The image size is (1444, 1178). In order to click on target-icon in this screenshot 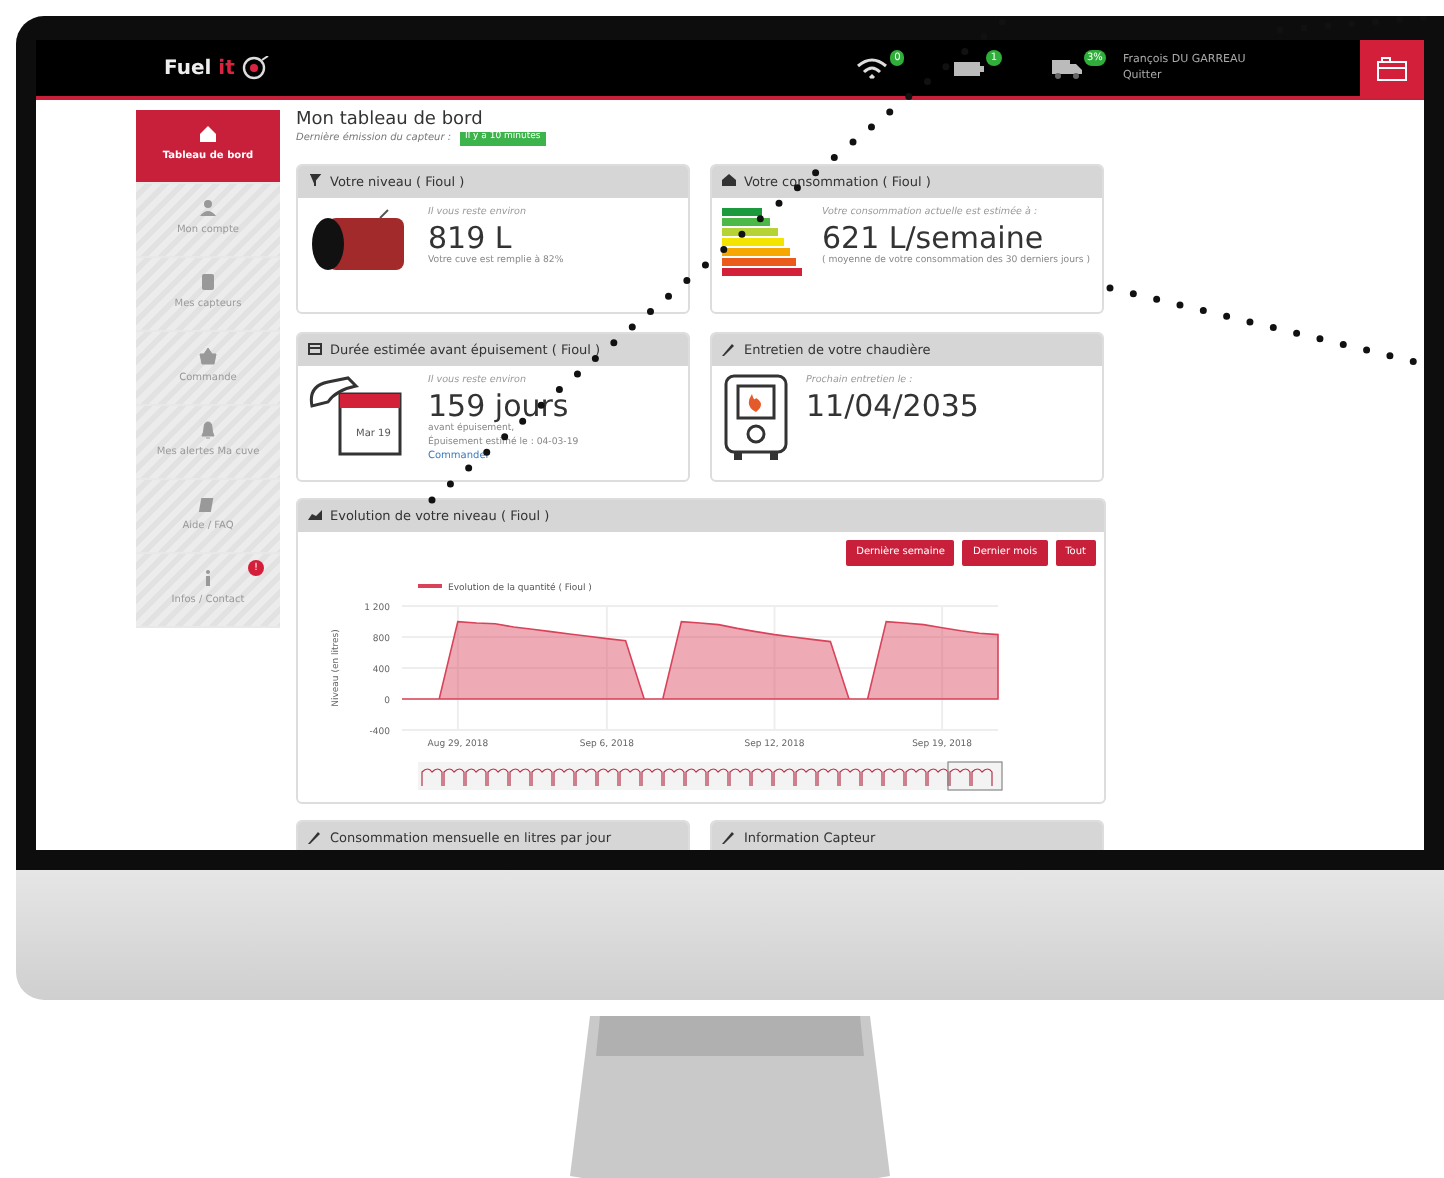, I will do `click(256, 68)`.